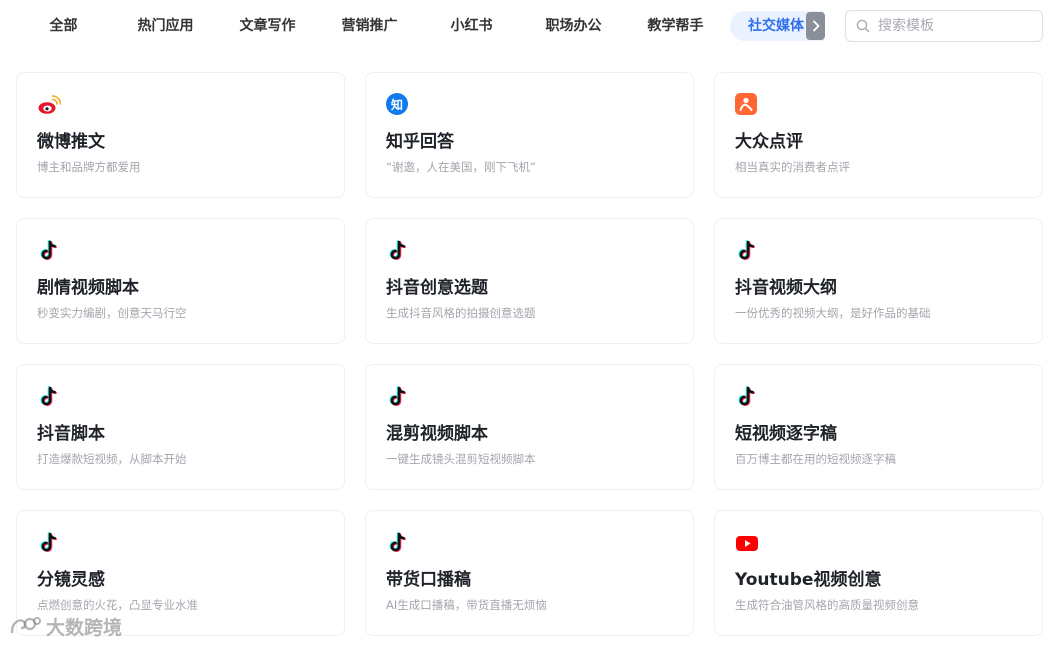  Describe the element at coordinates (461, 459) in the screenshot. I see `card-description: 一键生成镜头混剪短视频脚本` at that location.